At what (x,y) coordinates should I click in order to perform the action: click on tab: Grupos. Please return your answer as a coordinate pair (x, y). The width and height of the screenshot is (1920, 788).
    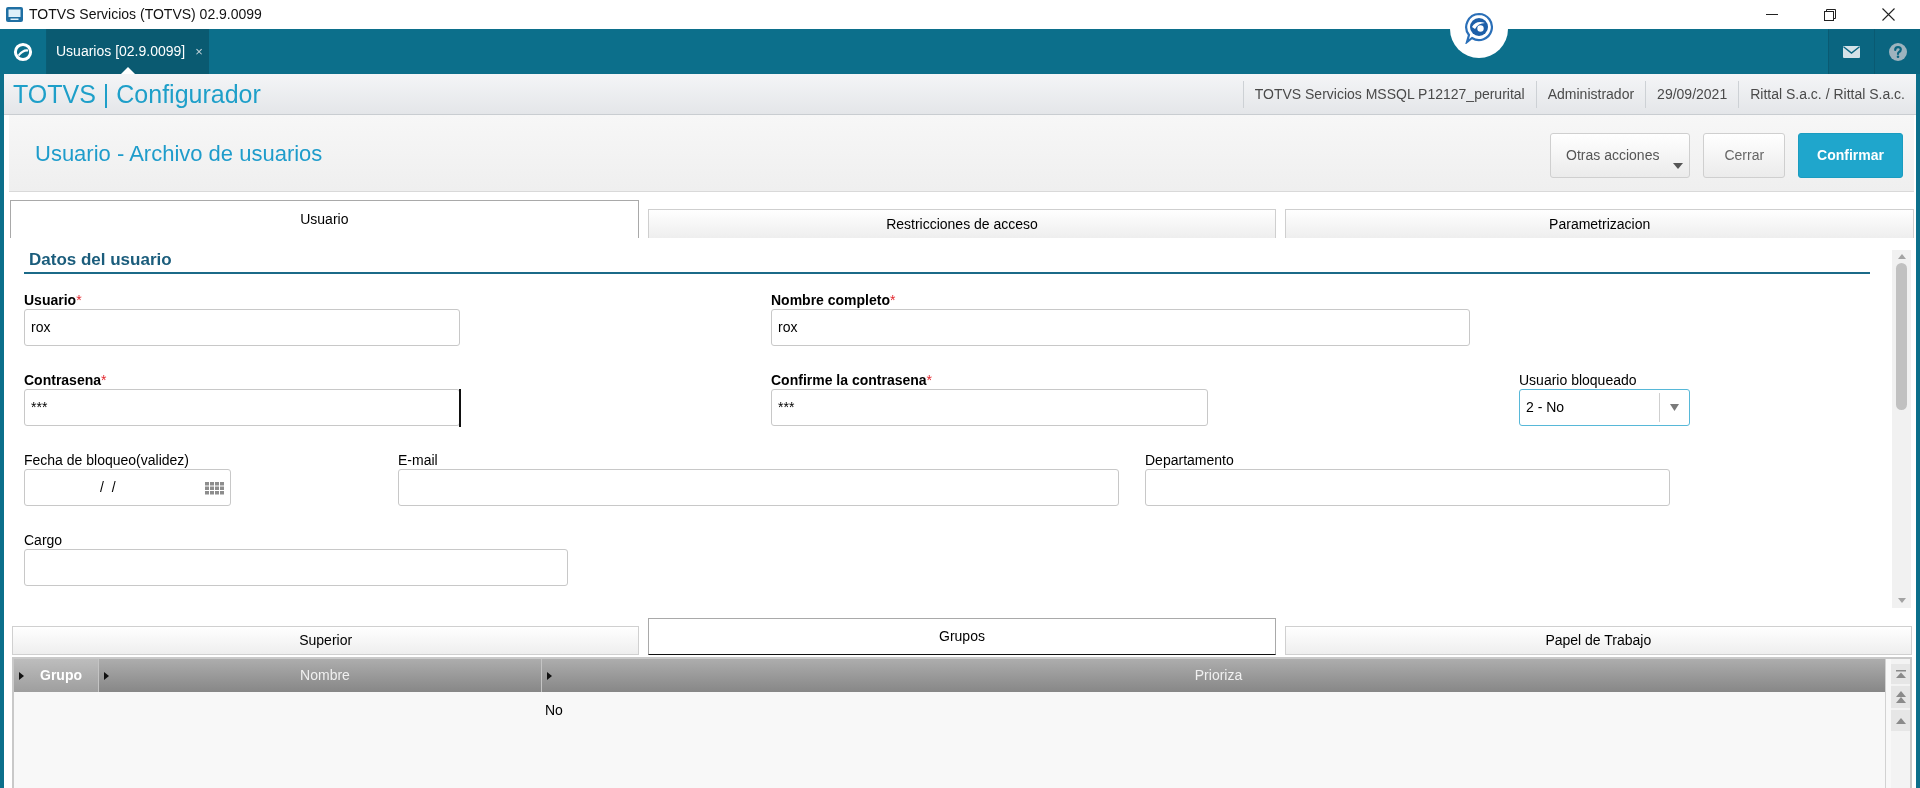
    Looking at the image, I should click on (962, 636).